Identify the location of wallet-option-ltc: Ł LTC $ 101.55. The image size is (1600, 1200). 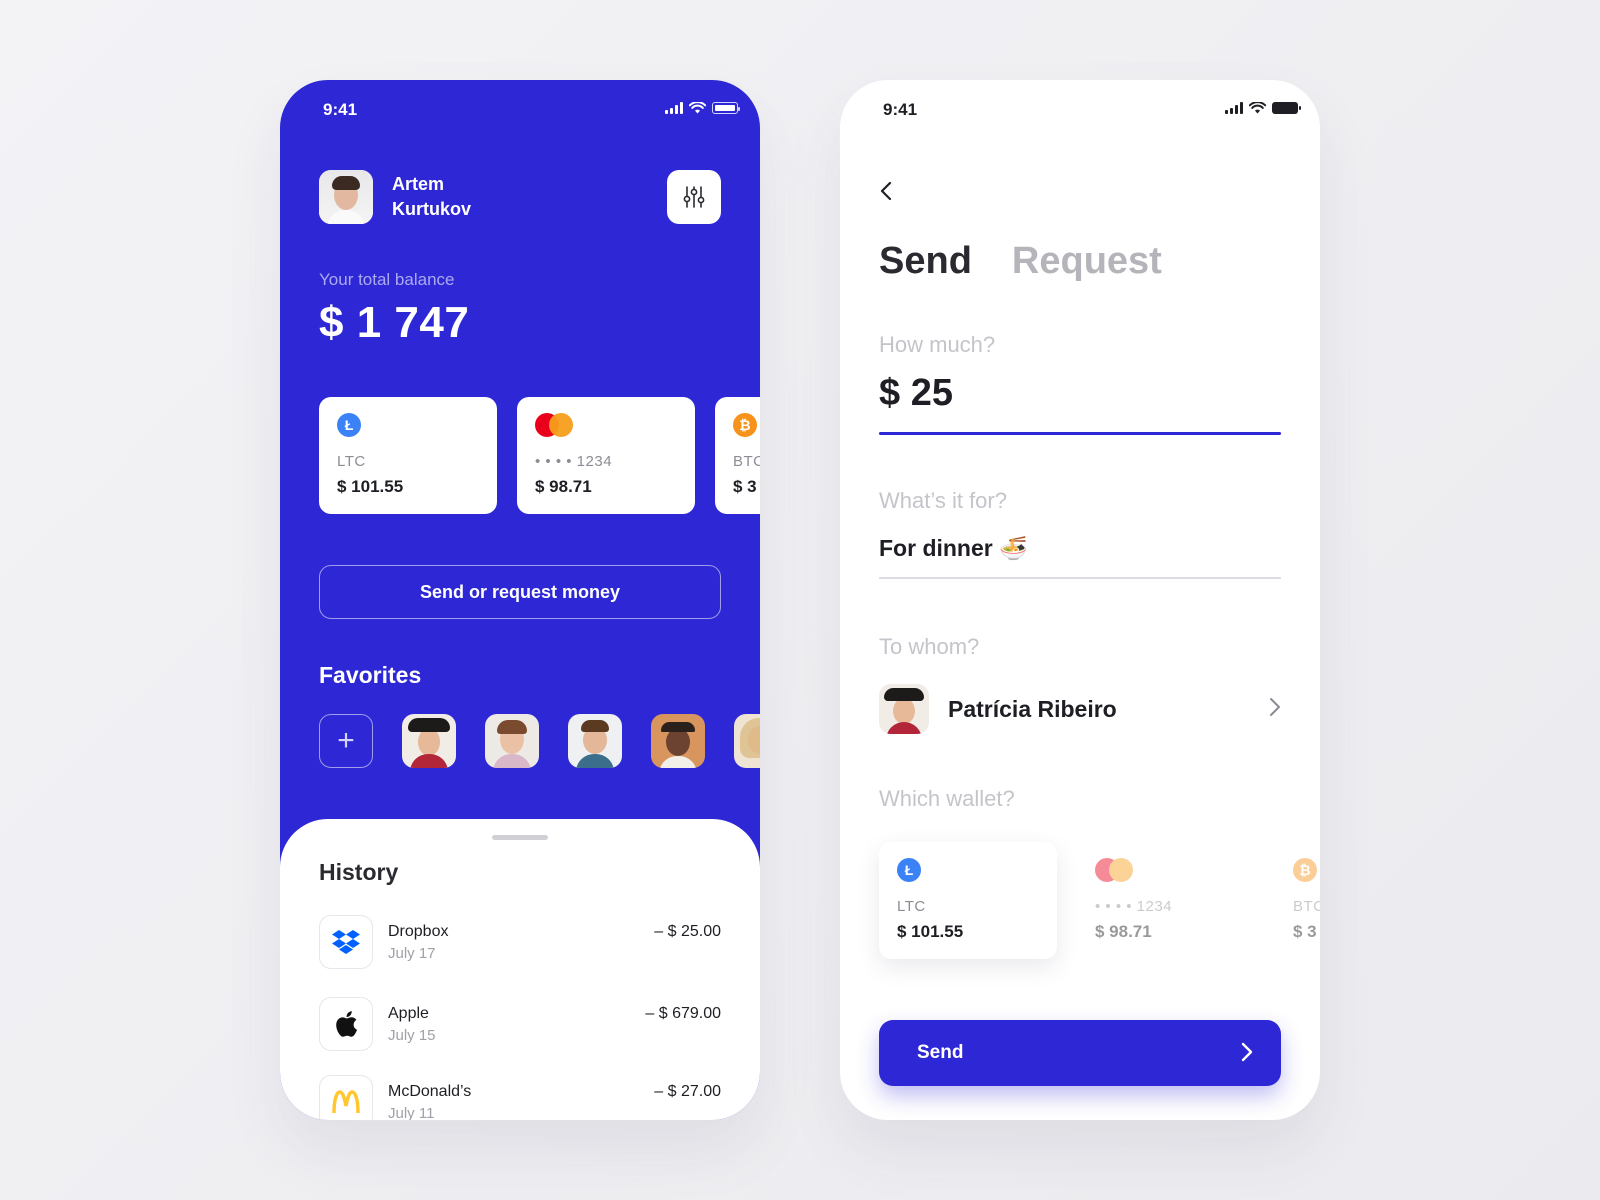
(968, 900).